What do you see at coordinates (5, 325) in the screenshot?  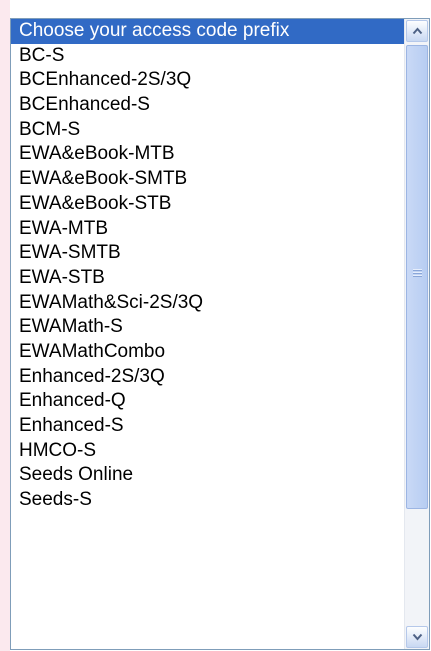 I see `page-backdrop-edge` at bounding box center [5, 325].